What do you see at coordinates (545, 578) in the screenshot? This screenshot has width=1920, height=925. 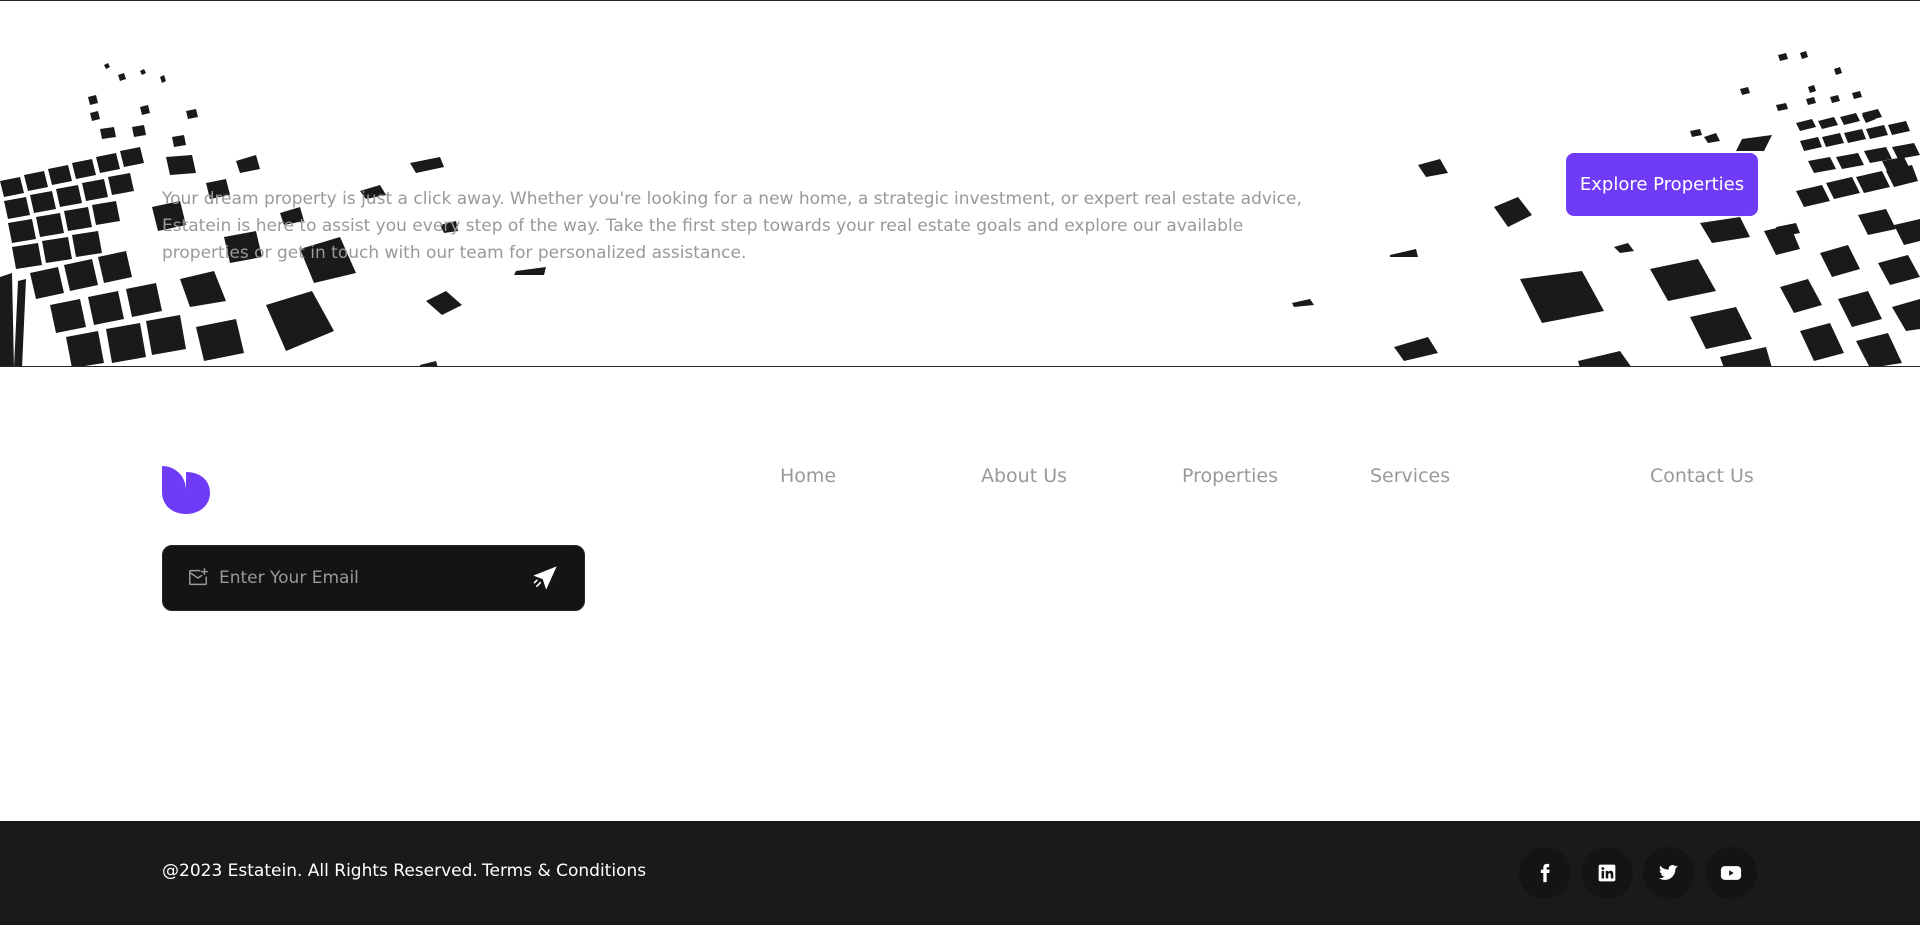 I see `send-icon` at bounding box center [545, 578].